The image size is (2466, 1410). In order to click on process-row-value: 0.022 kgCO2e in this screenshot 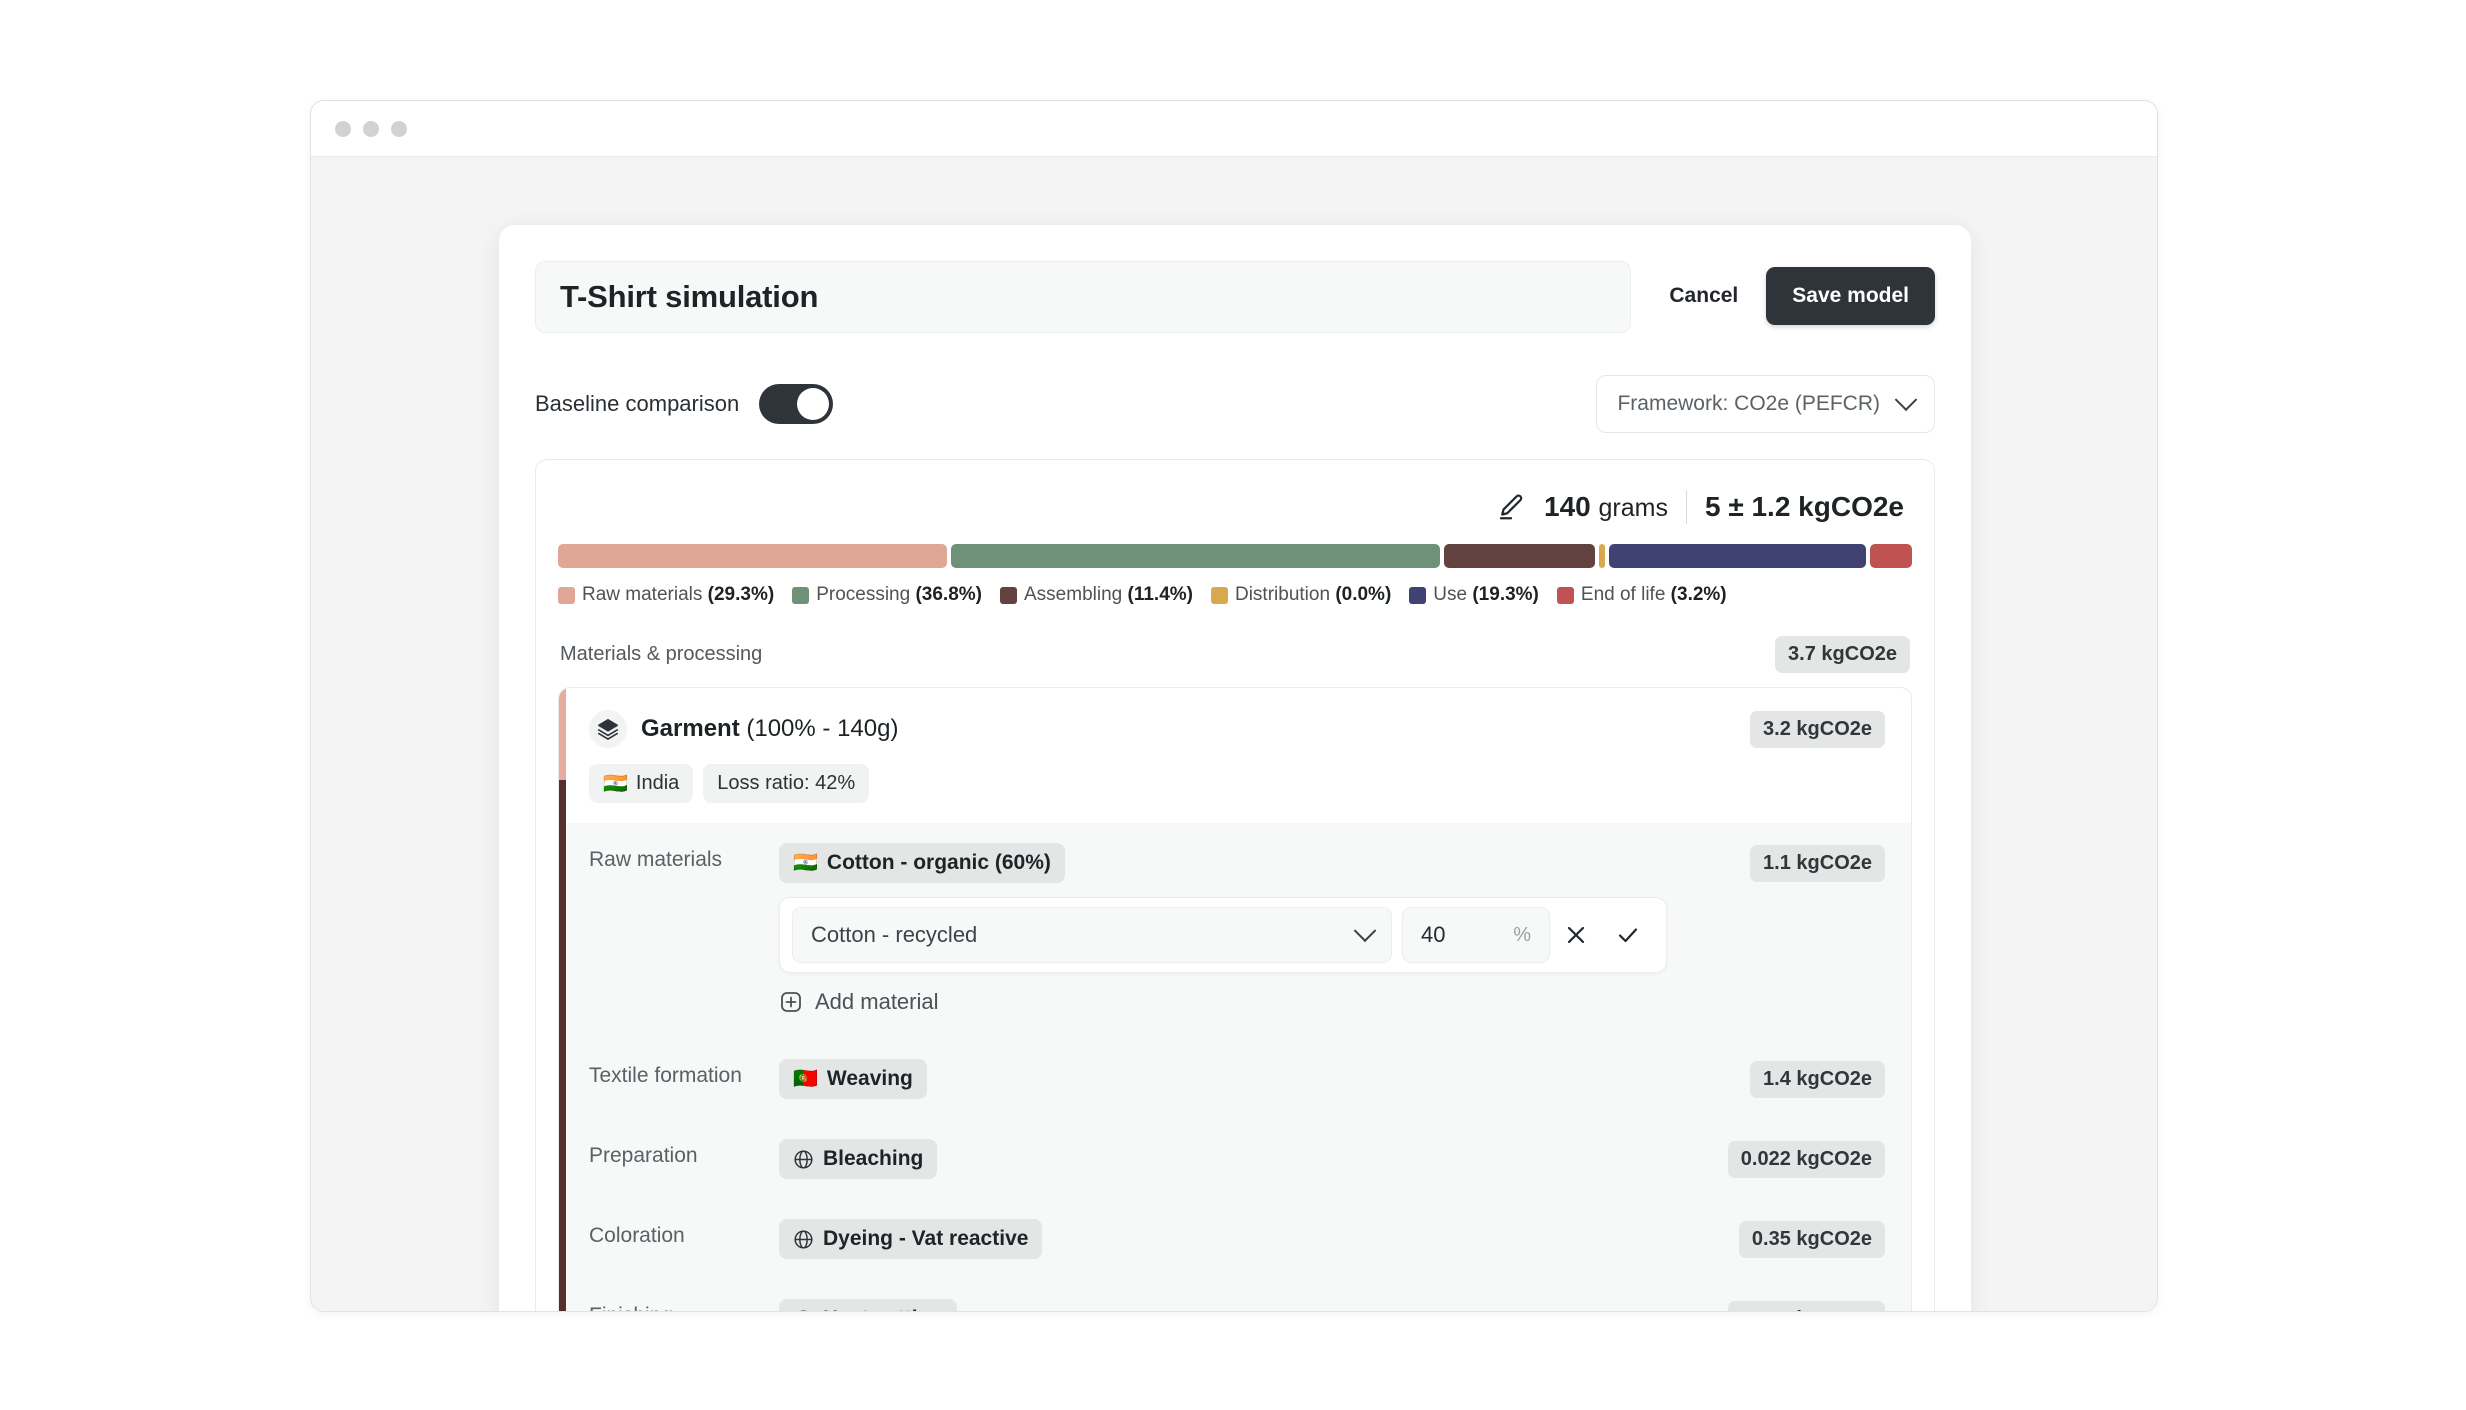, I will do `click(1790, 1158)`.